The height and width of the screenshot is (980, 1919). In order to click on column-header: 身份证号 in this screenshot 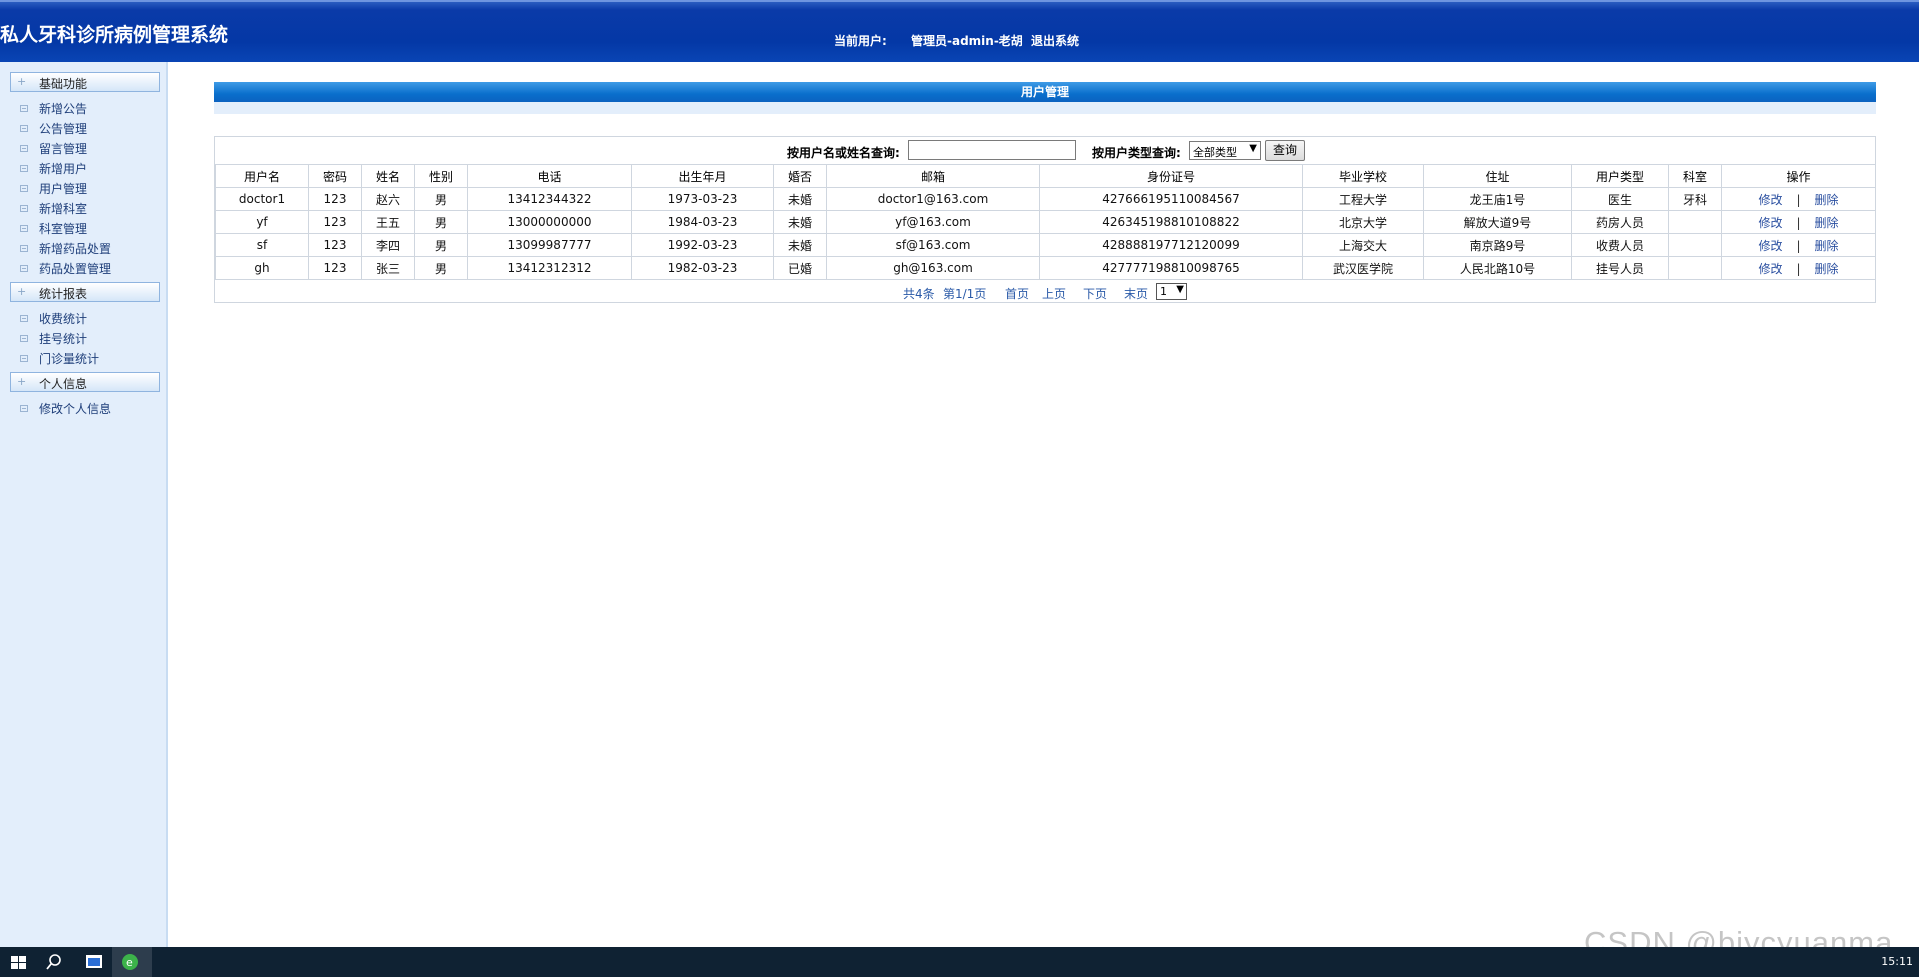, I will do `click(1171, 176)`.